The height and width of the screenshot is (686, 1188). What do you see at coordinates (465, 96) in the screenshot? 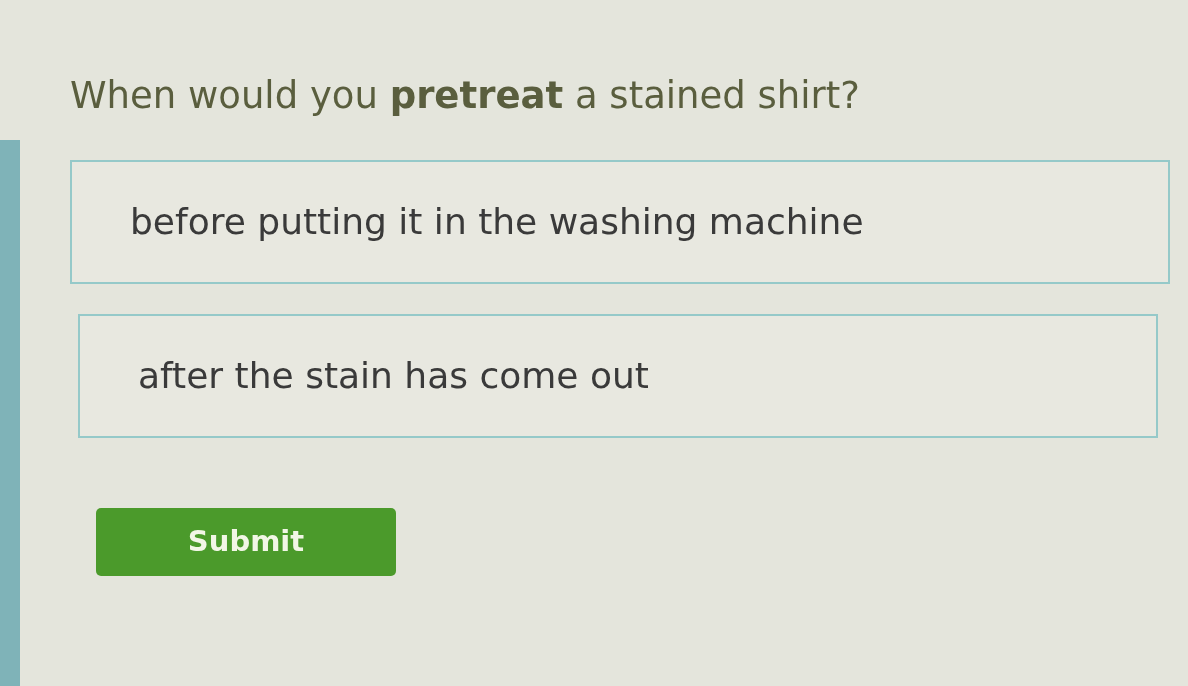
I see `question-text: When would you pretreat a stained shirt?` at bounding box center [465, 96].